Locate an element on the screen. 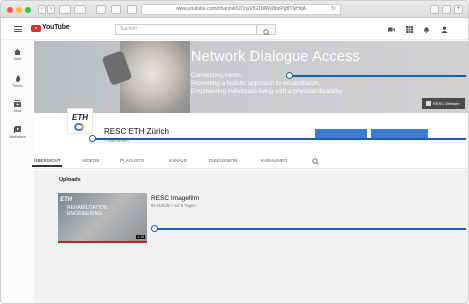 This screenshot has height=304, width=469. tabs-icon is located at coordinates (446, 9).